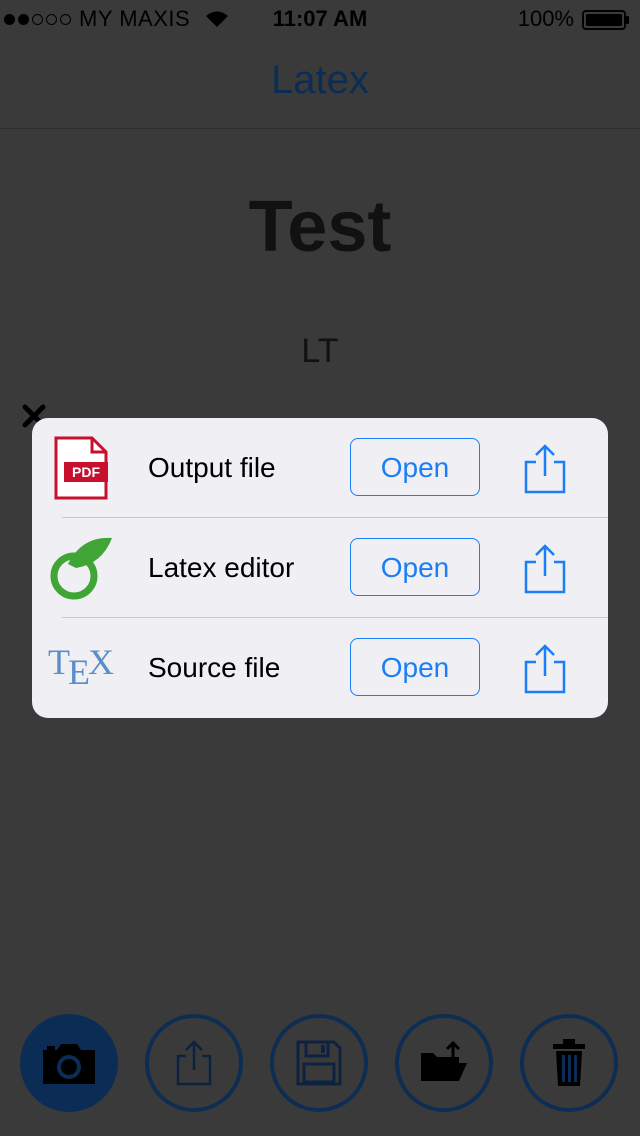 This screenshot has height=1136, width=640. I want to click on svg-text: PDF, so click(86, 472).